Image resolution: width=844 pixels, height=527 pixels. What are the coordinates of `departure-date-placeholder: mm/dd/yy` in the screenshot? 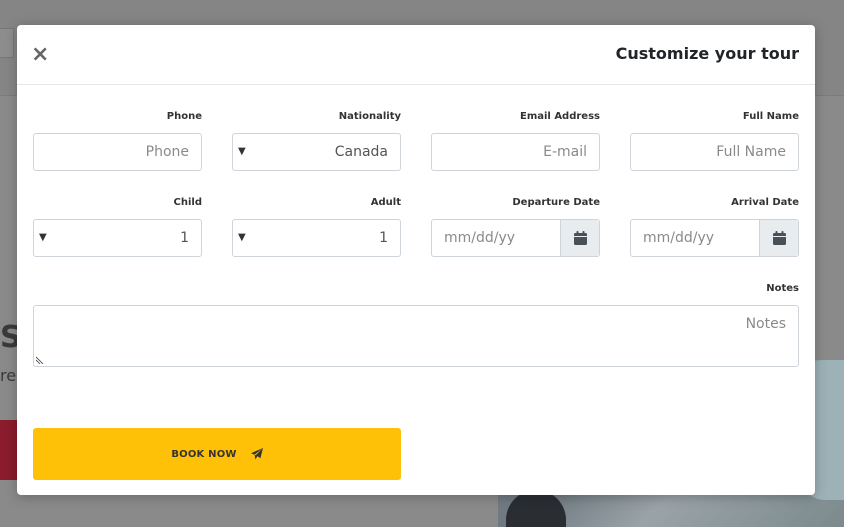 It's located at (480, 238).